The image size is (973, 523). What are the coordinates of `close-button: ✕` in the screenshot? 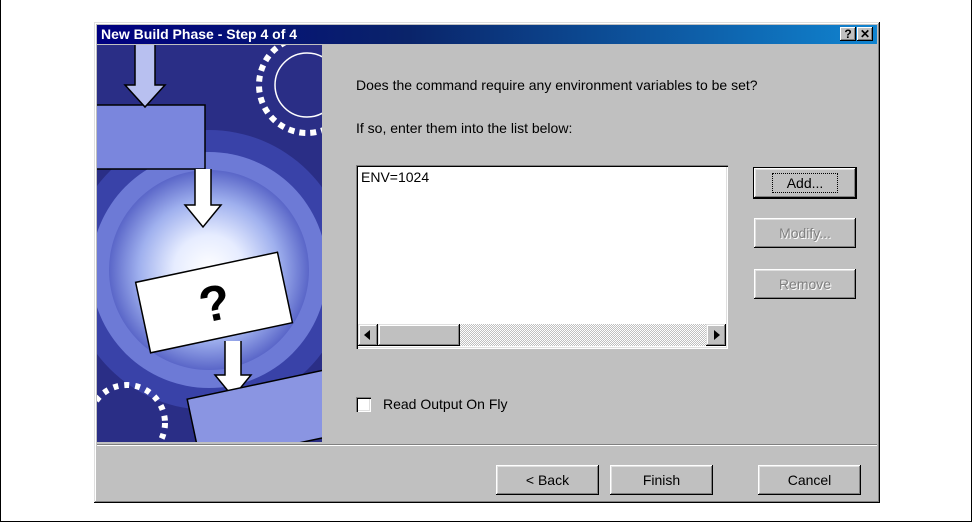 It's located at (865, 34).